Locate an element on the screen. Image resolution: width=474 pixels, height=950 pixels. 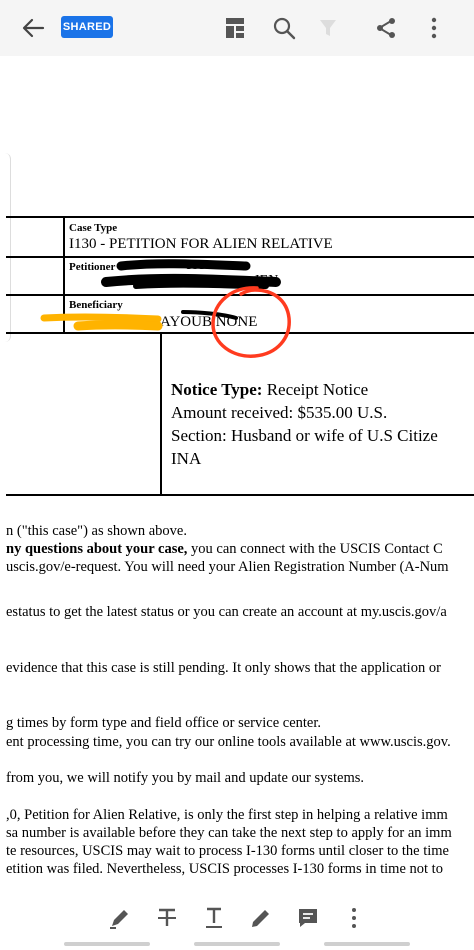
notice-ina: INA is located at coordinates (186, 458).